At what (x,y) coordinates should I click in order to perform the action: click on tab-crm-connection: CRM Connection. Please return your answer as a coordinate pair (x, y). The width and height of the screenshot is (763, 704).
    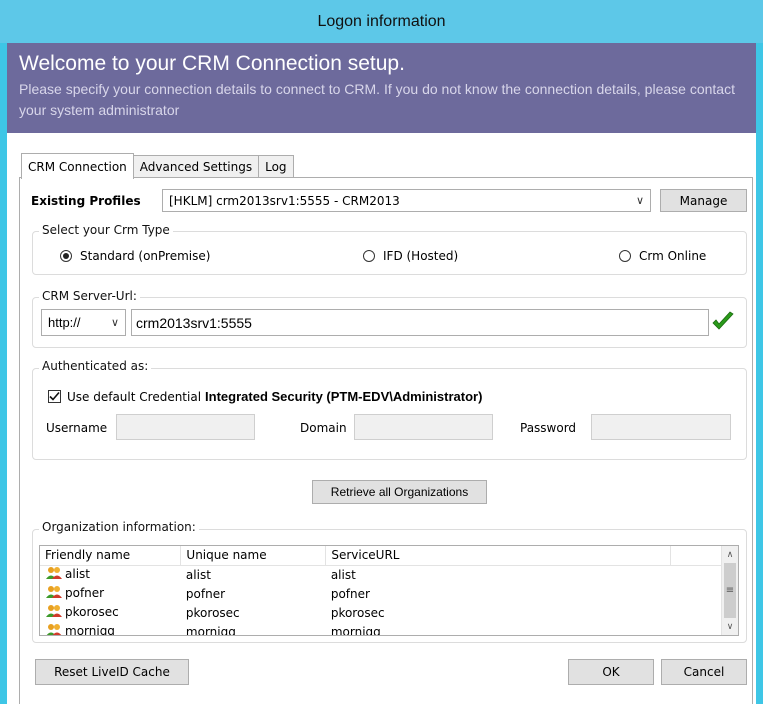
    Looking at the image, I should click on (77, 166).